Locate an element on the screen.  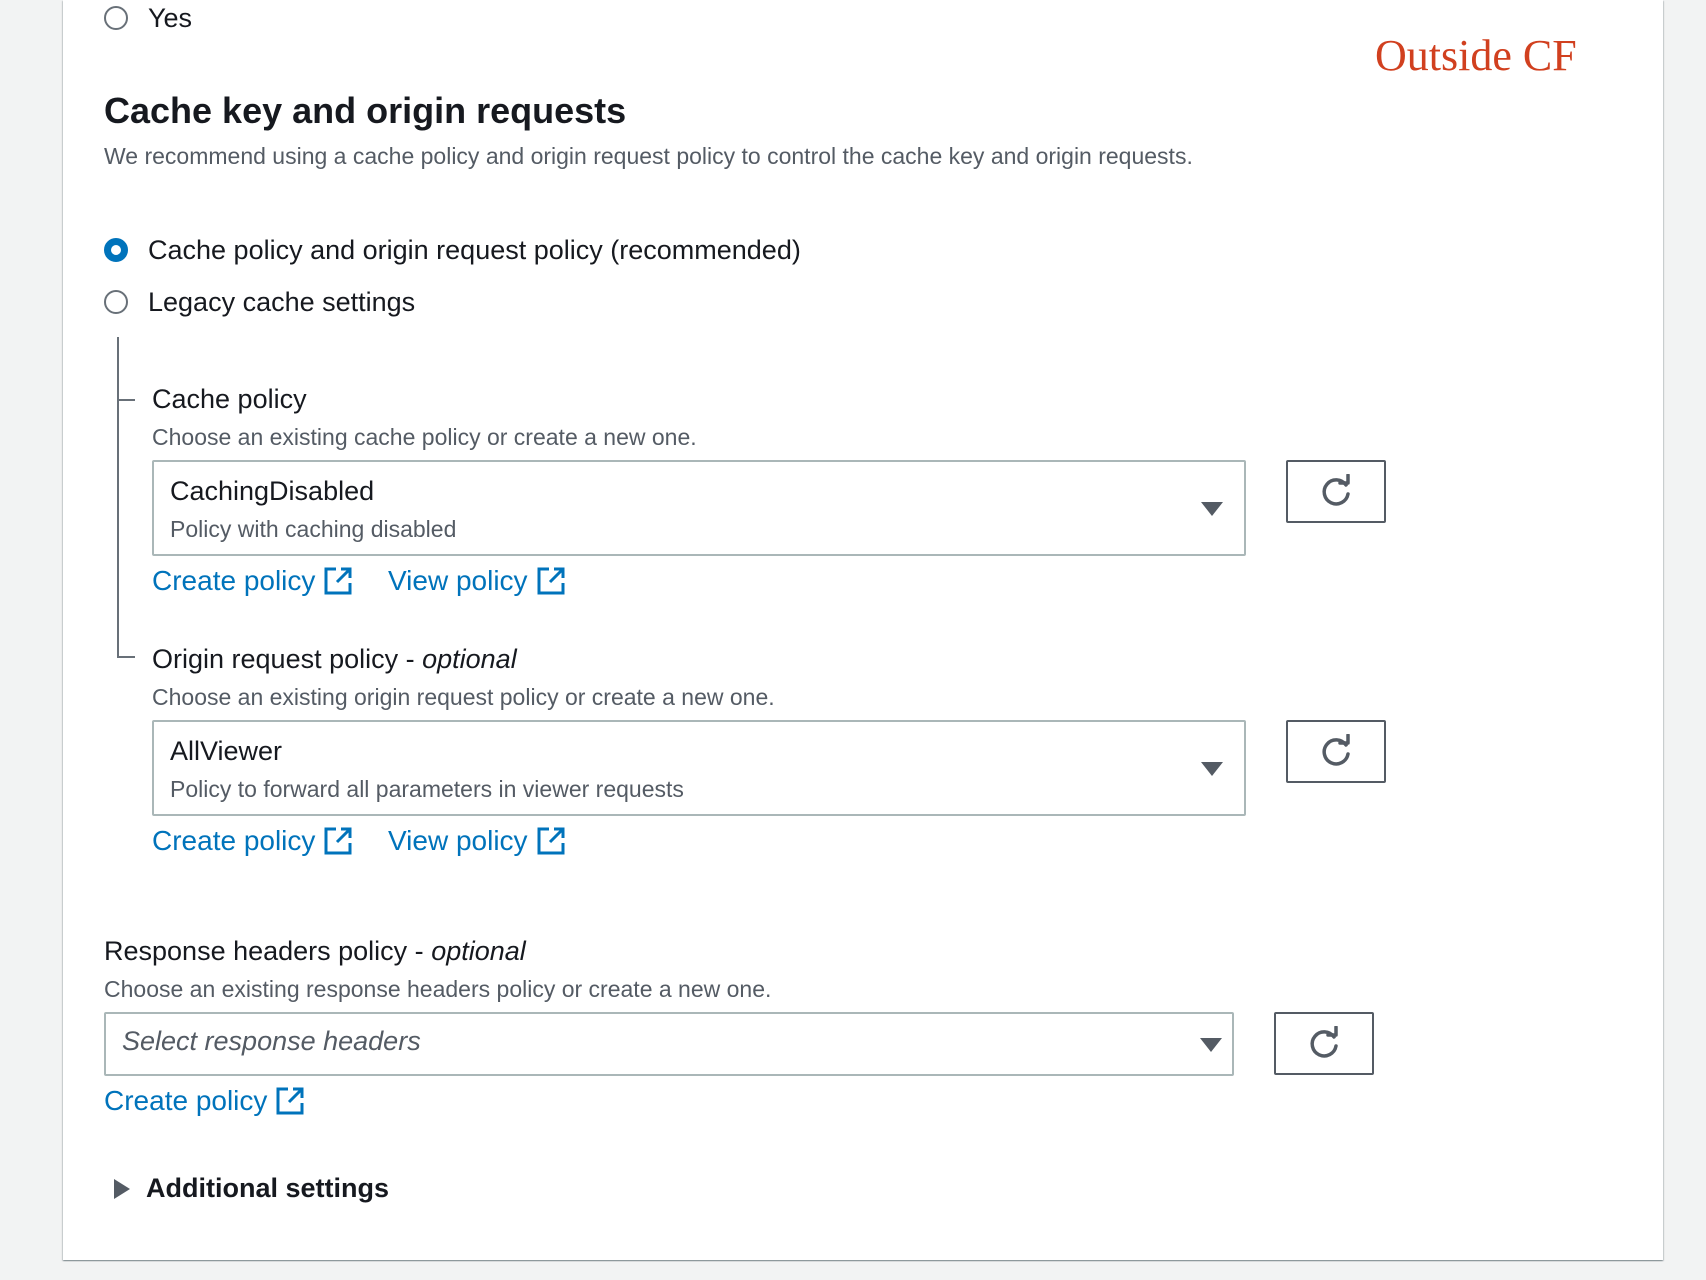
cache-policy-selected-value: CachingDisabled is located at coordinates (272, 491).